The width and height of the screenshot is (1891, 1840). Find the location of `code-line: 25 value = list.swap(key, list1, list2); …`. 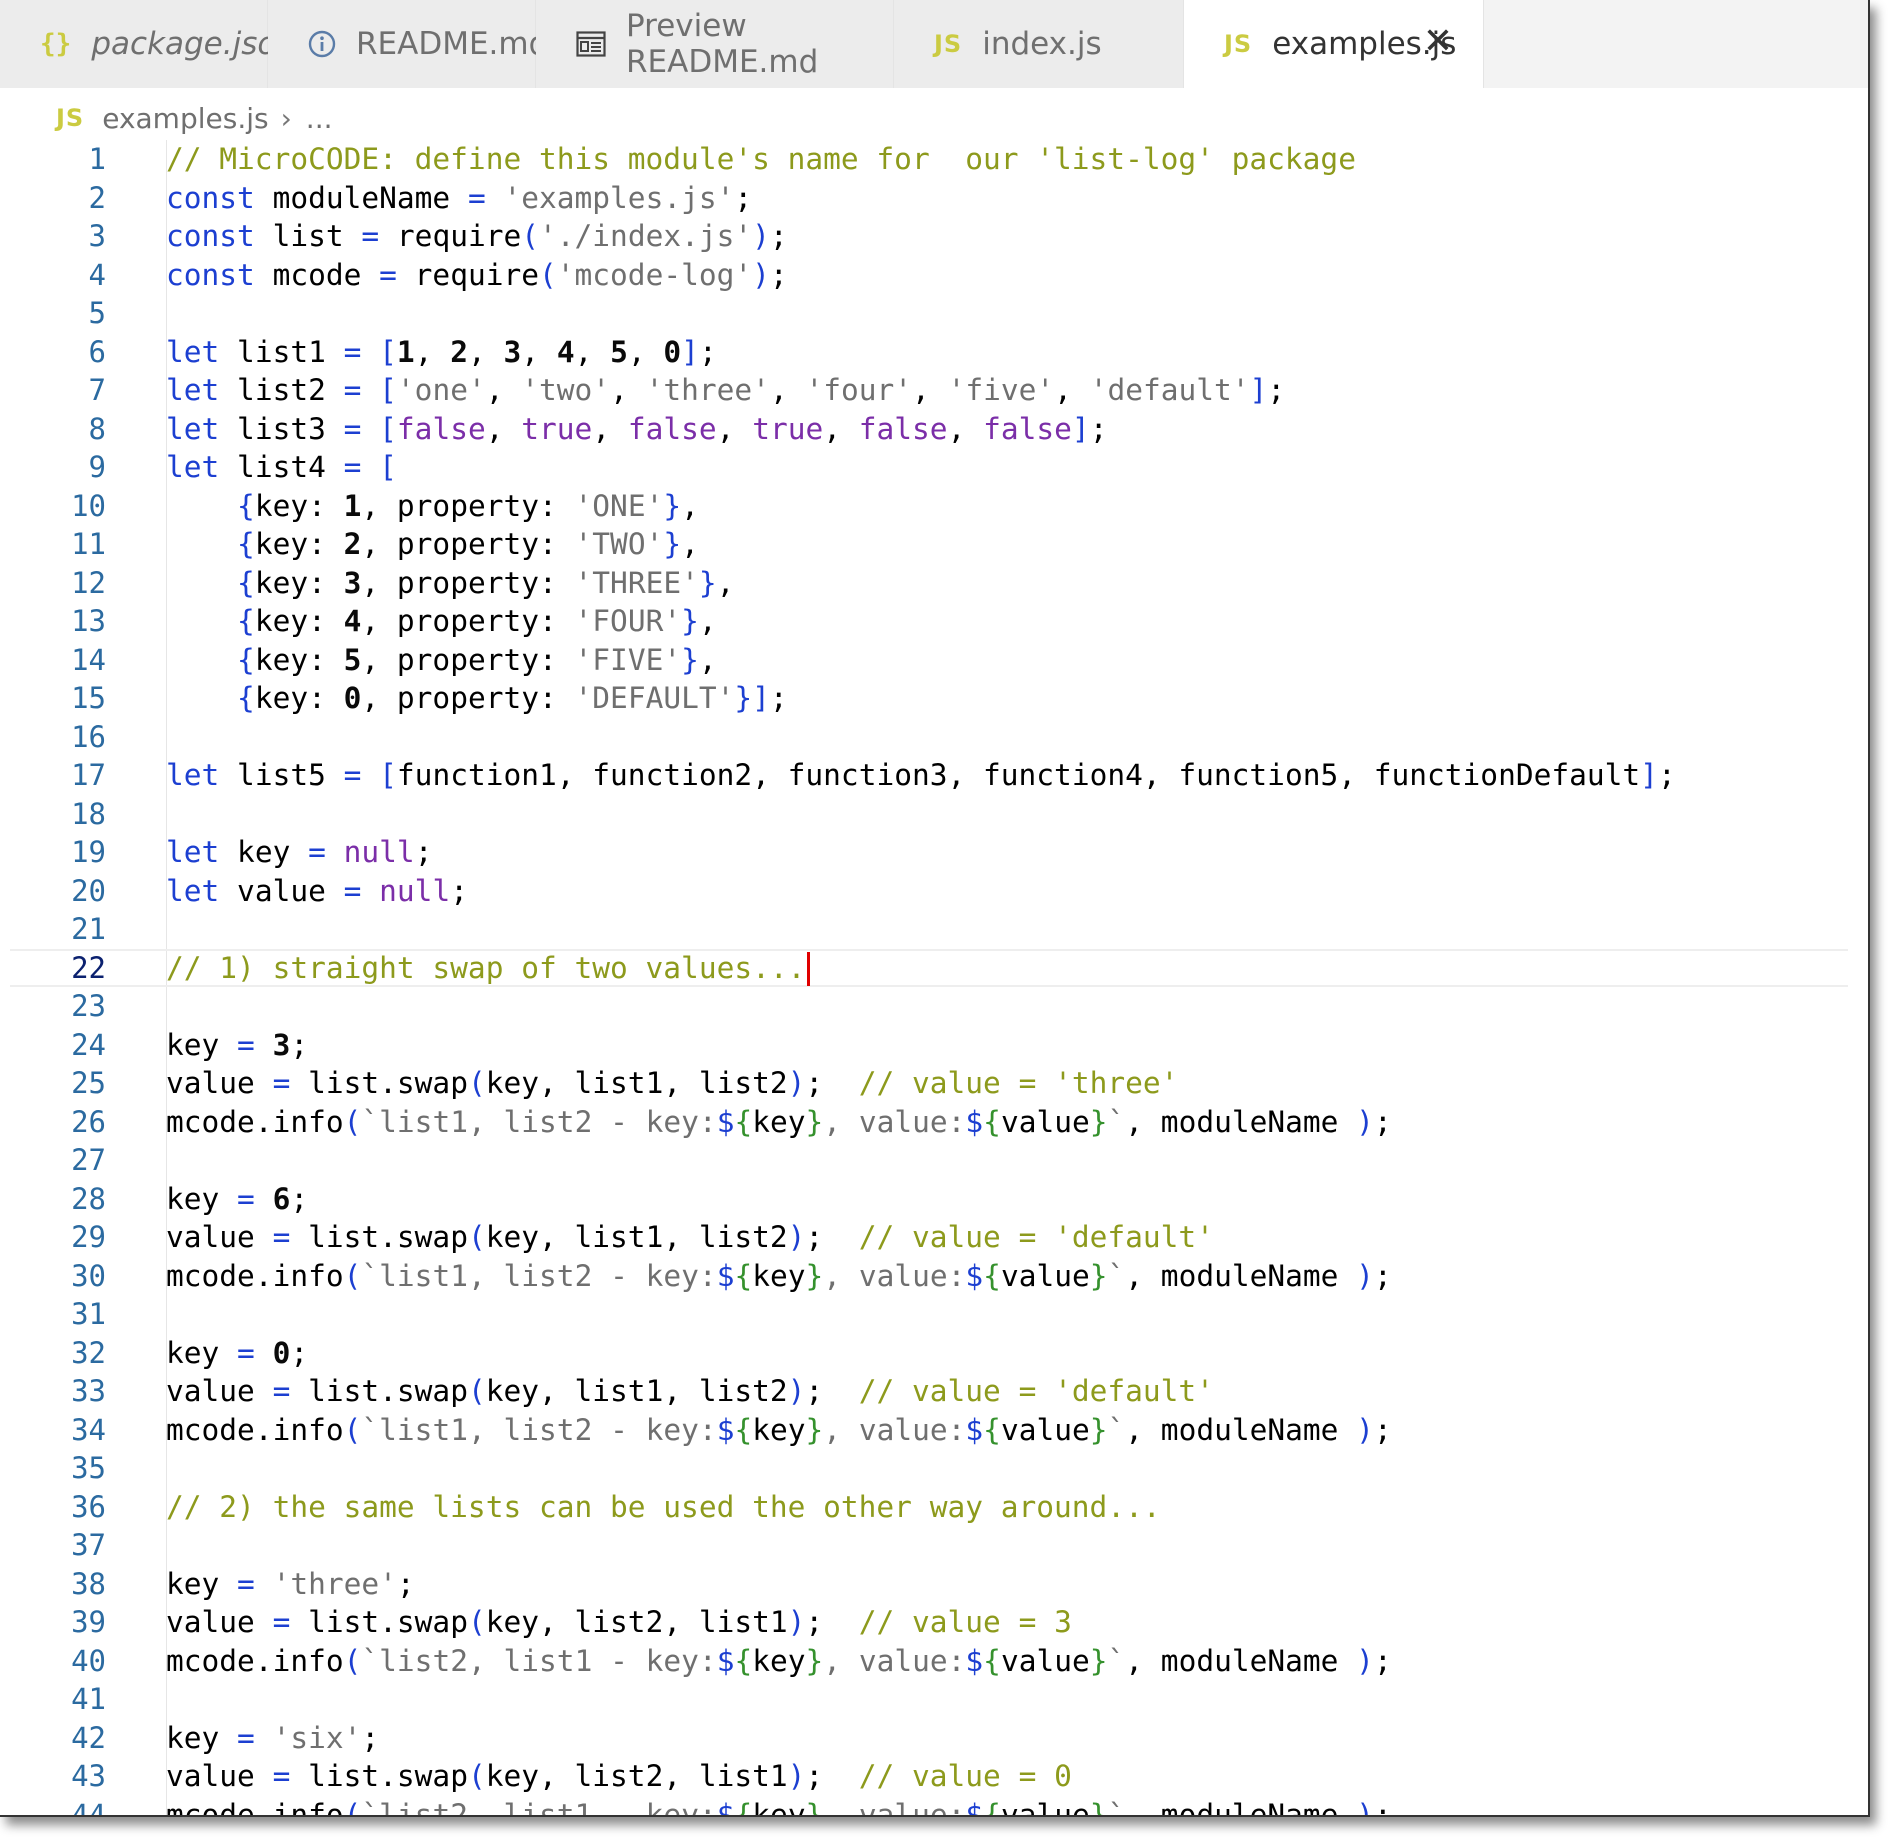

code-line: 25 value = list.swap(key, list1, list2); … is located at coordinates (934, 1083).